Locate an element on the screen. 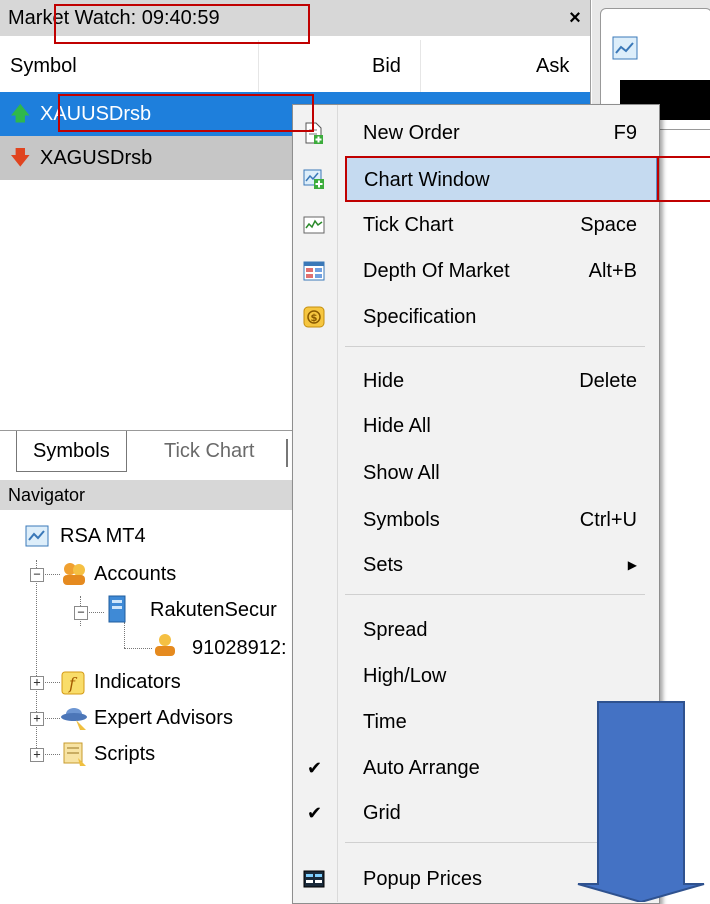 The width and height of the screenshot is (710, 904). column-header-bid: Bid is located at coordinates (386, 66).